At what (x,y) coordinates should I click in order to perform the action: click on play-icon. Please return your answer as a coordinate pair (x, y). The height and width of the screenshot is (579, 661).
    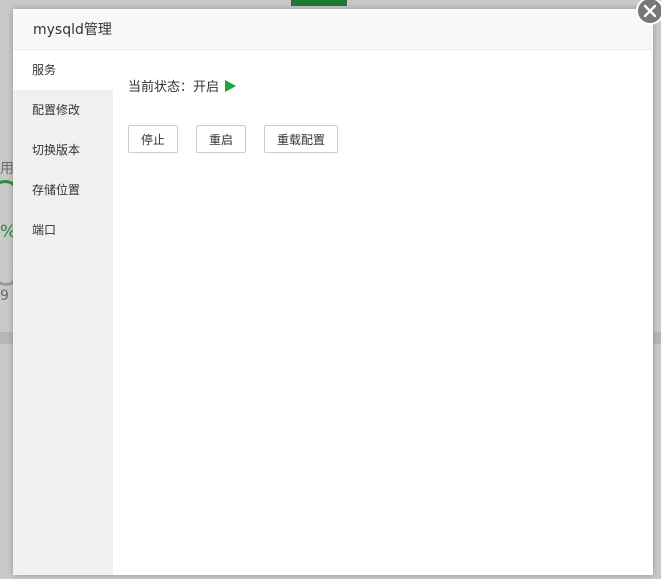
    Looking at the image, I should click on (231, 85).